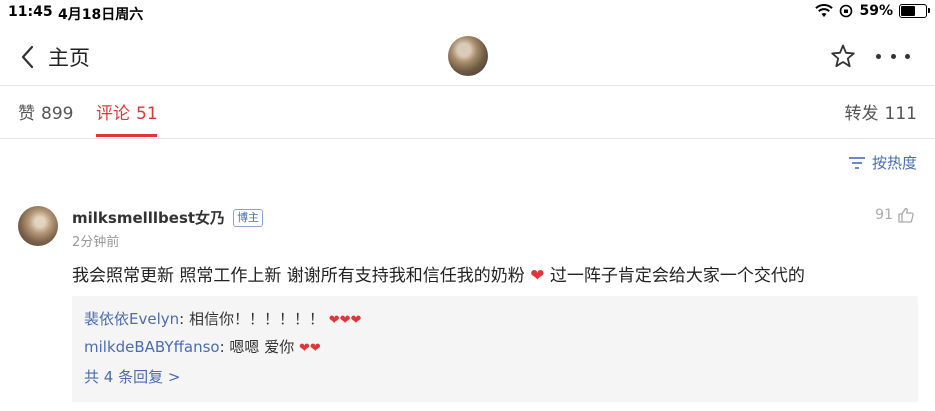 The width and height of the screenshot is (935, 411). Describe the element at coordinates (895, 215) in the screenshot. I see `comment-like-button: 91` at that location.